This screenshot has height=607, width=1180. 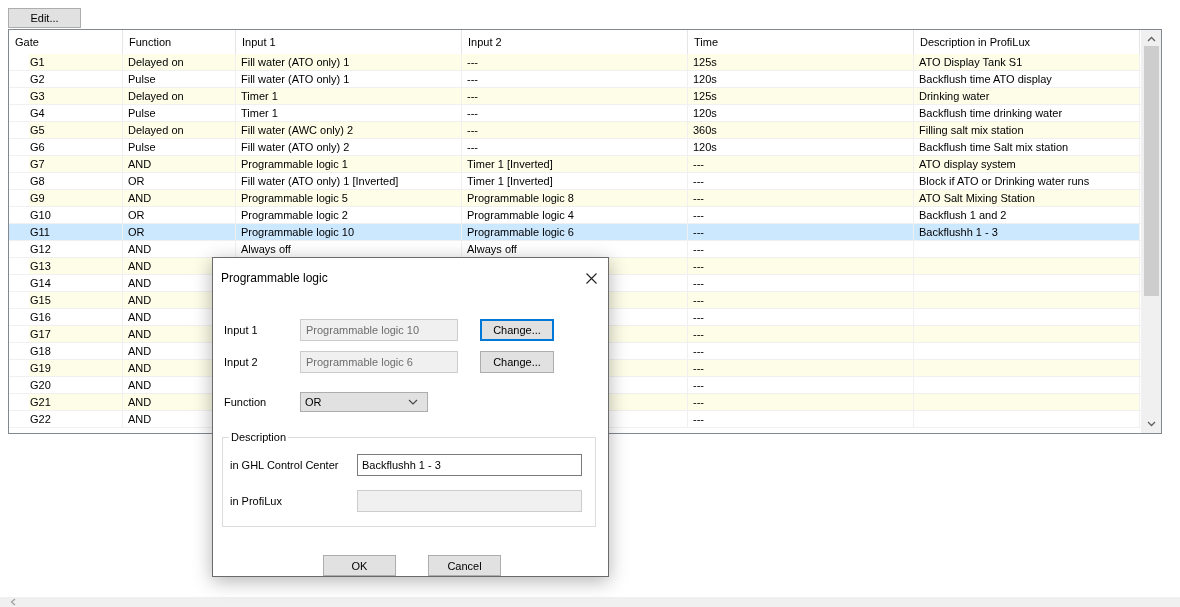 What do you see at coordinates (37, 96) in the screenshot?
I see `table-cell: G3` at bounding box center [37, 96].